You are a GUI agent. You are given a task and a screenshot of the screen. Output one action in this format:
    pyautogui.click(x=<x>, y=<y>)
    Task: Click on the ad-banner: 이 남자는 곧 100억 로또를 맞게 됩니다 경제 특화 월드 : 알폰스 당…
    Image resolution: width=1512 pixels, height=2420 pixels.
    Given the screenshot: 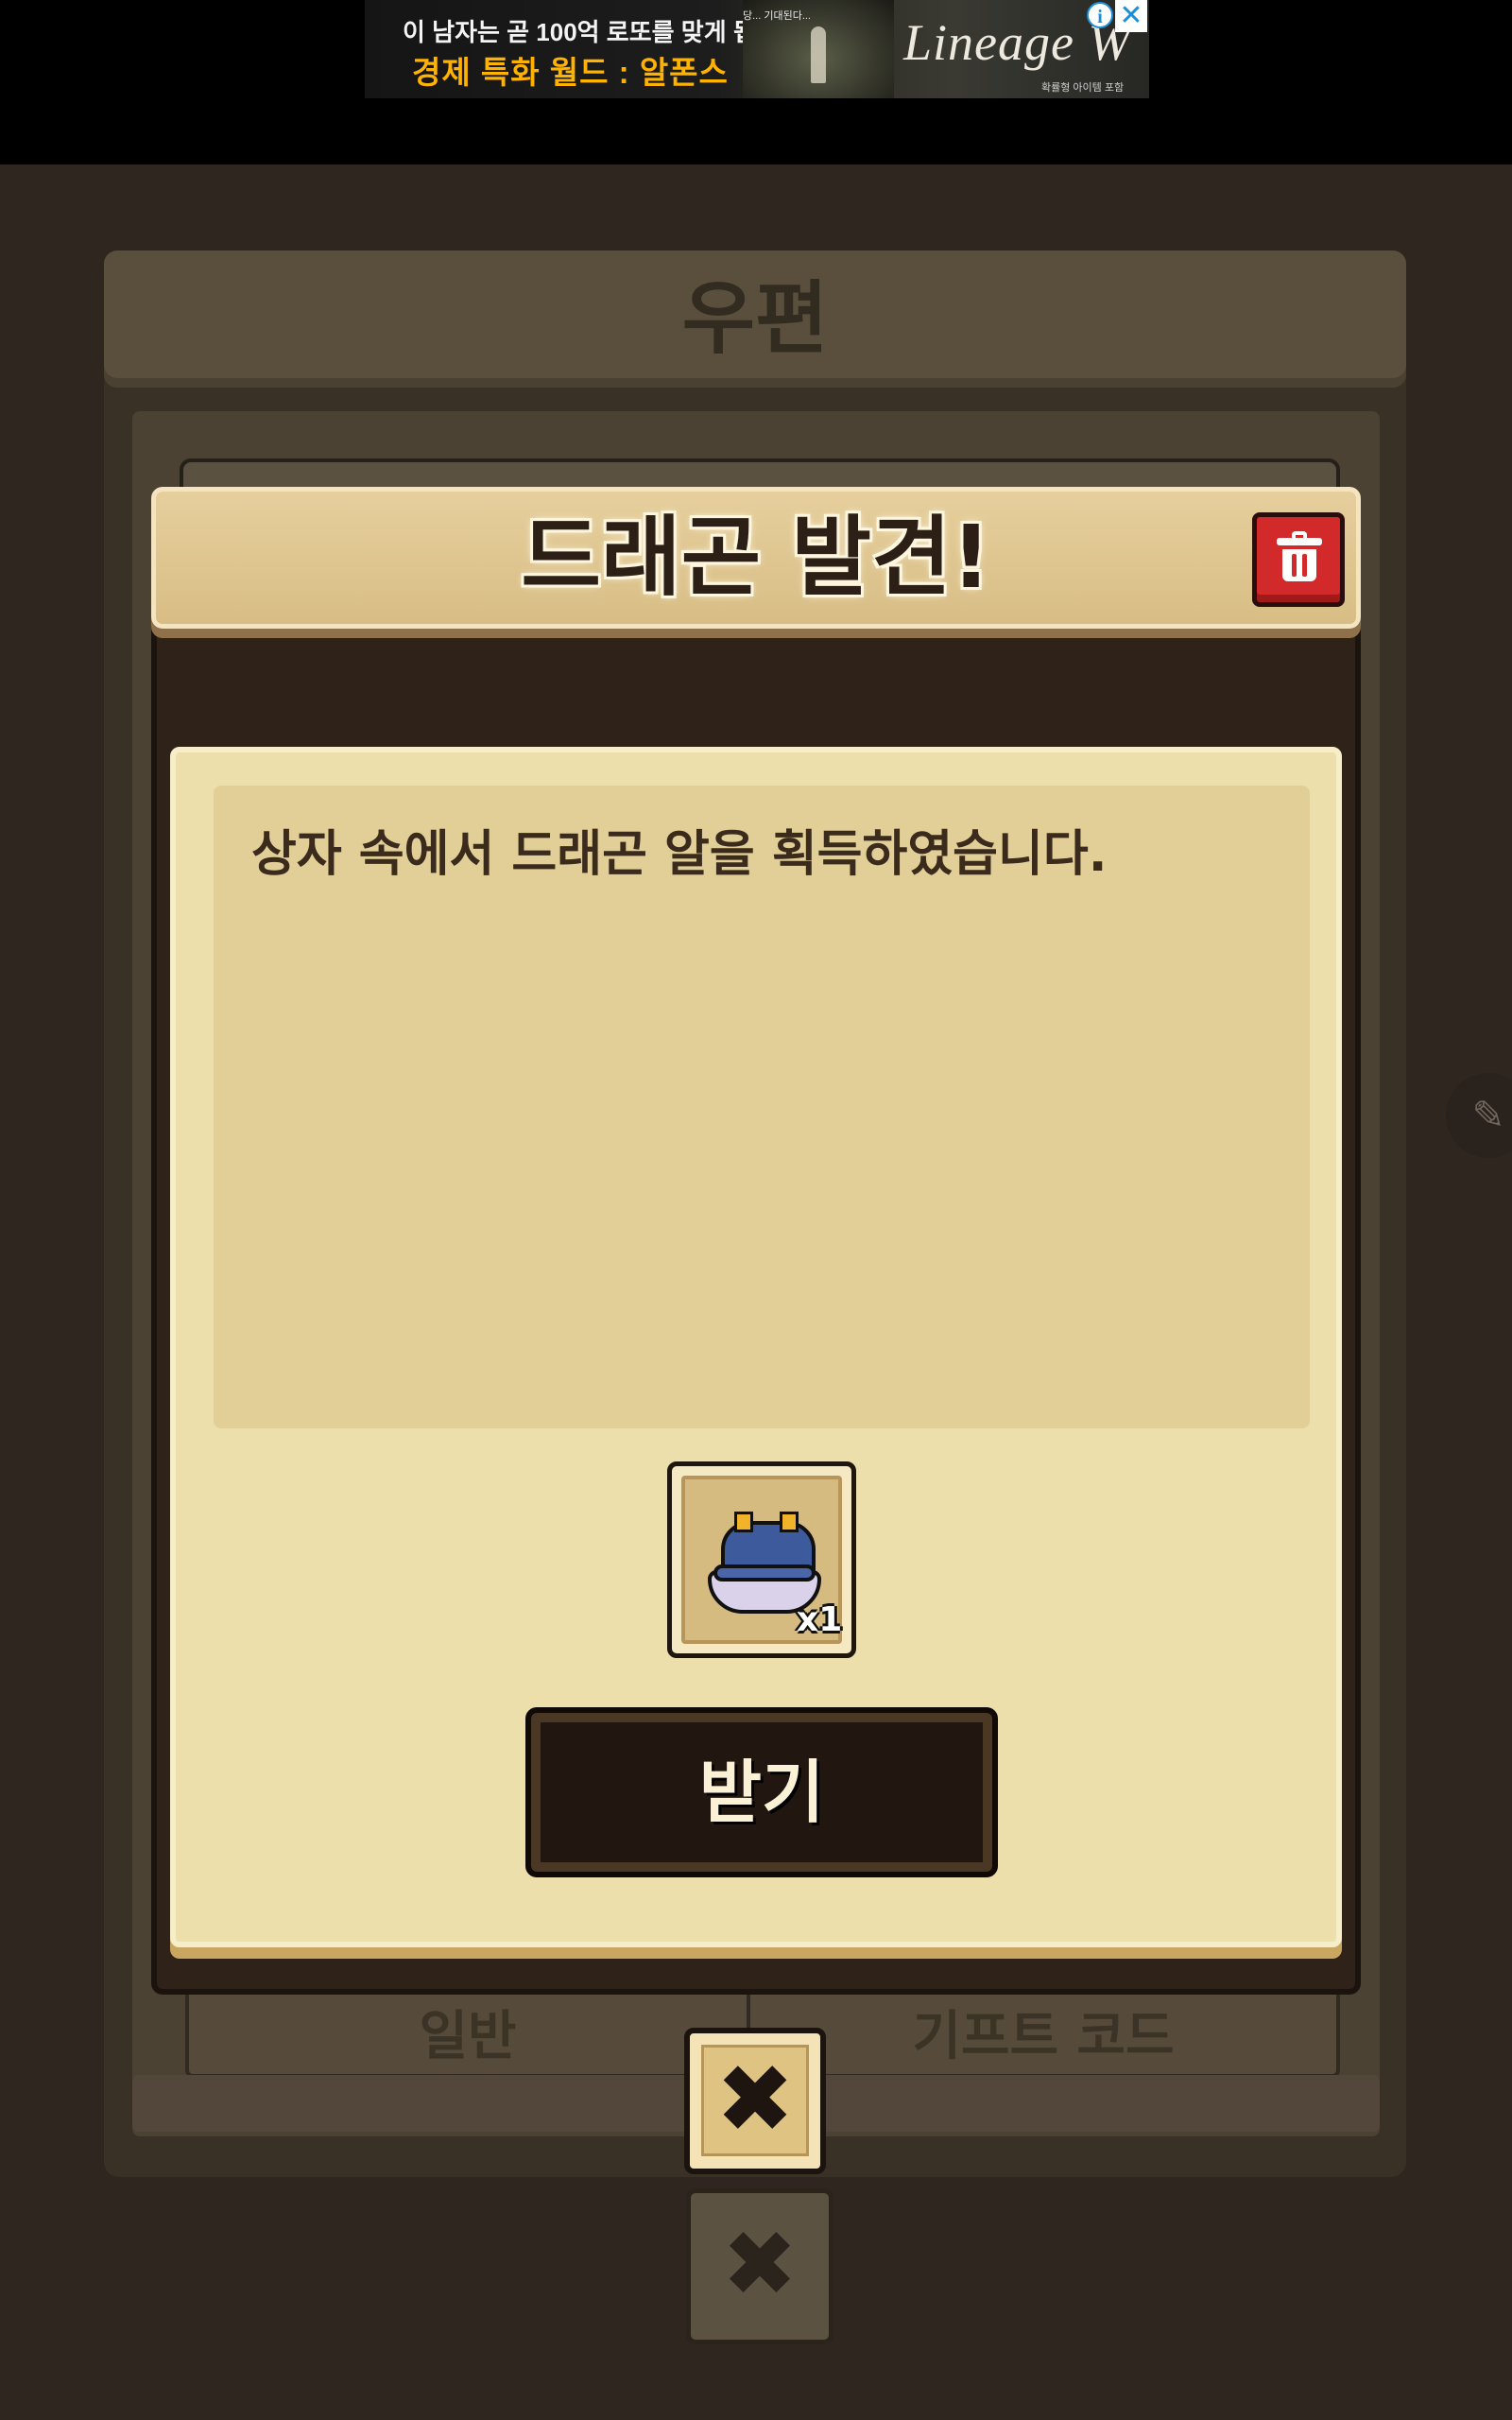 What is the action you would take?
    pyautogui.click(x=757, y=49)
    